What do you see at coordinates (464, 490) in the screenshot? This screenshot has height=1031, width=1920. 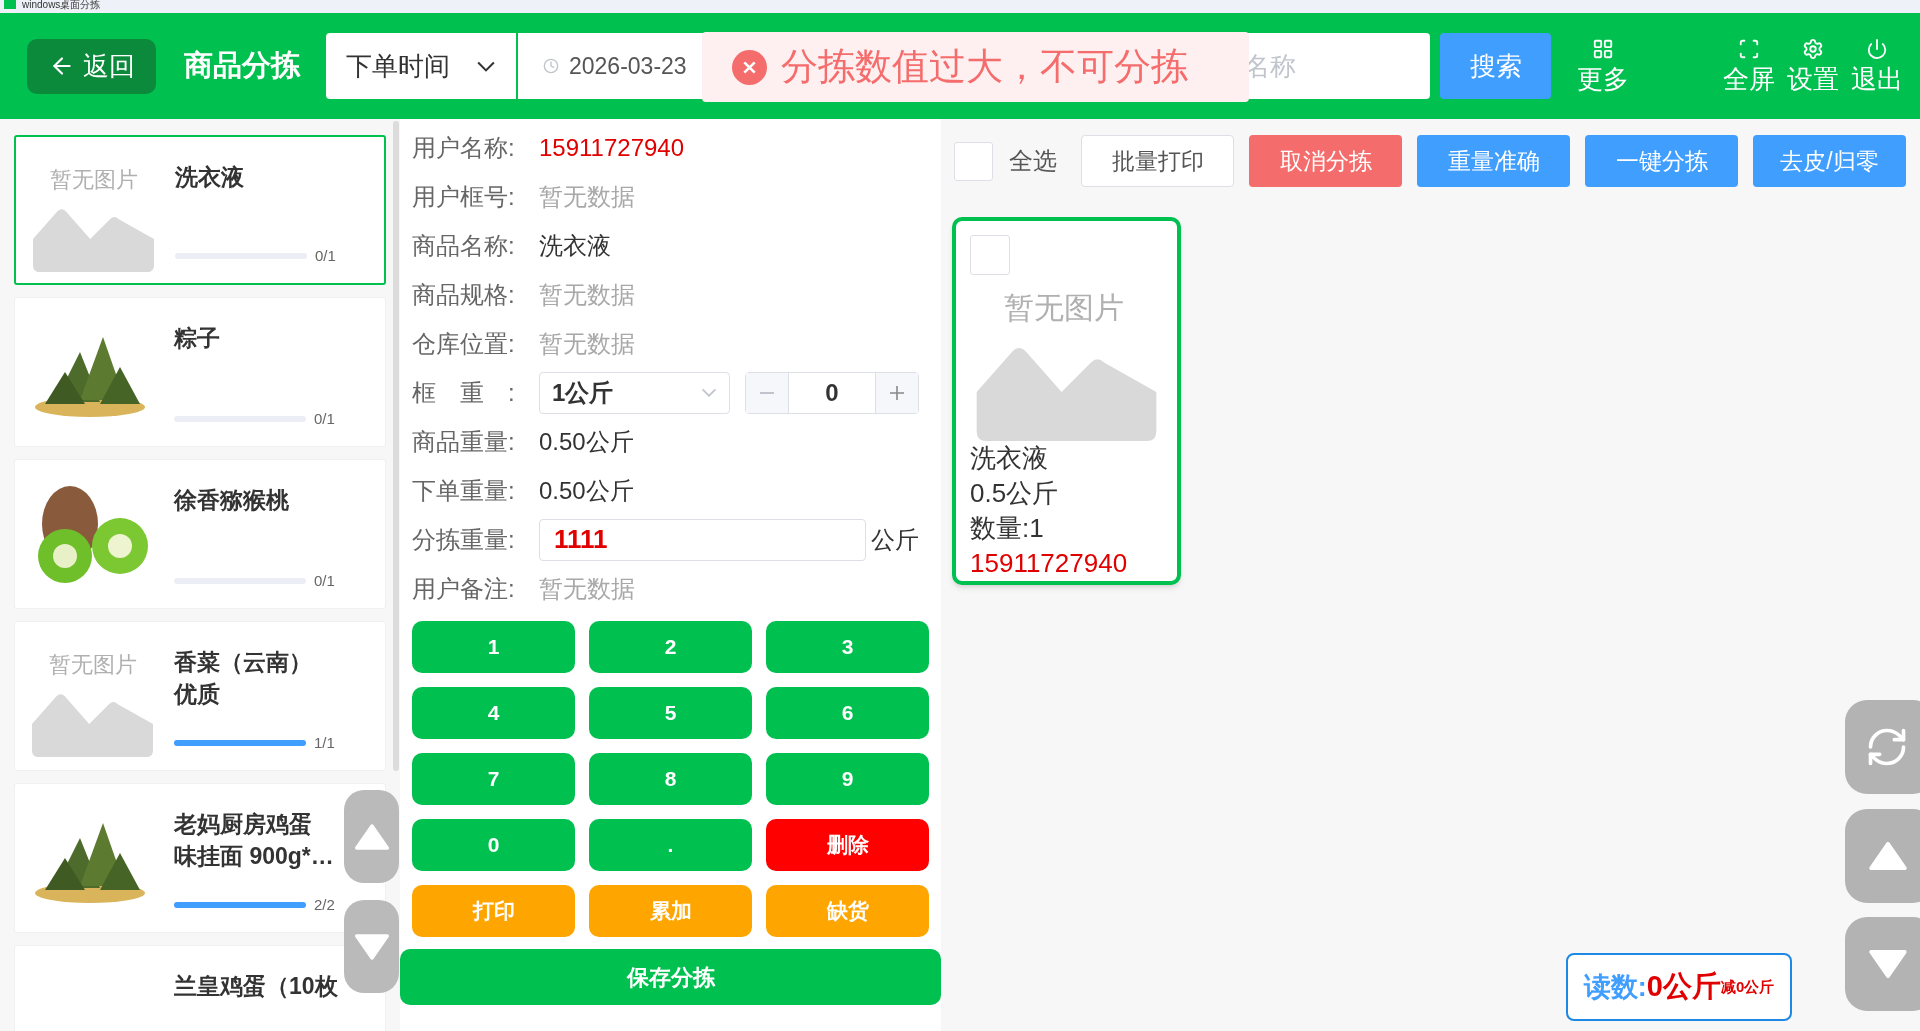 I see `field-label: 下单重量:` at bounding box center [464, 490].